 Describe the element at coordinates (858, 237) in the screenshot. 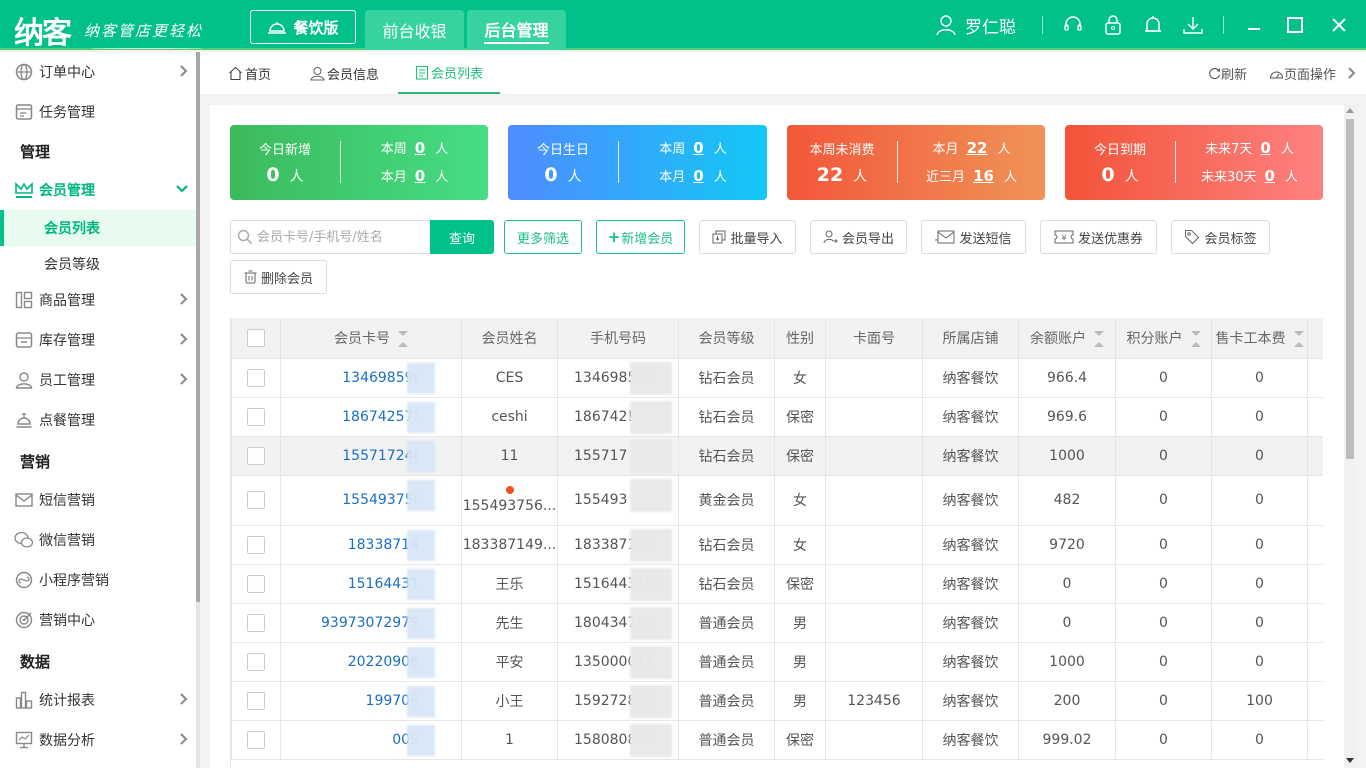

I see `export-button: 会员导出` at that location.